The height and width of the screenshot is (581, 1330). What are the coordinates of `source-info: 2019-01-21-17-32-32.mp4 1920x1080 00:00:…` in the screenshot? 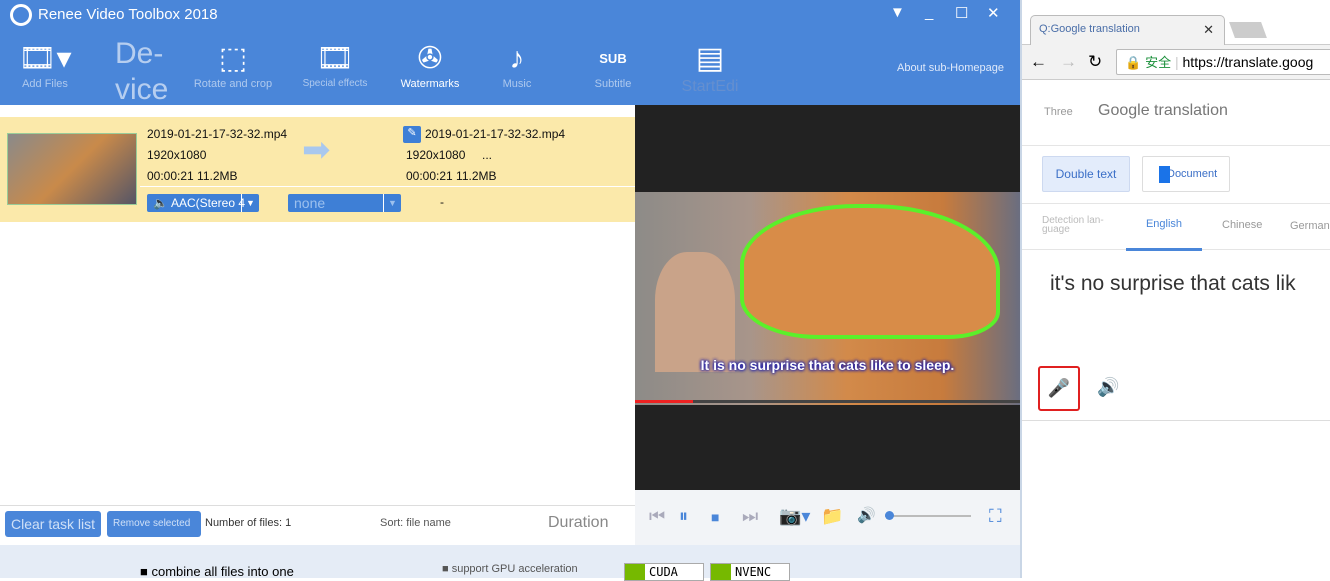 It's located at (217, 155).